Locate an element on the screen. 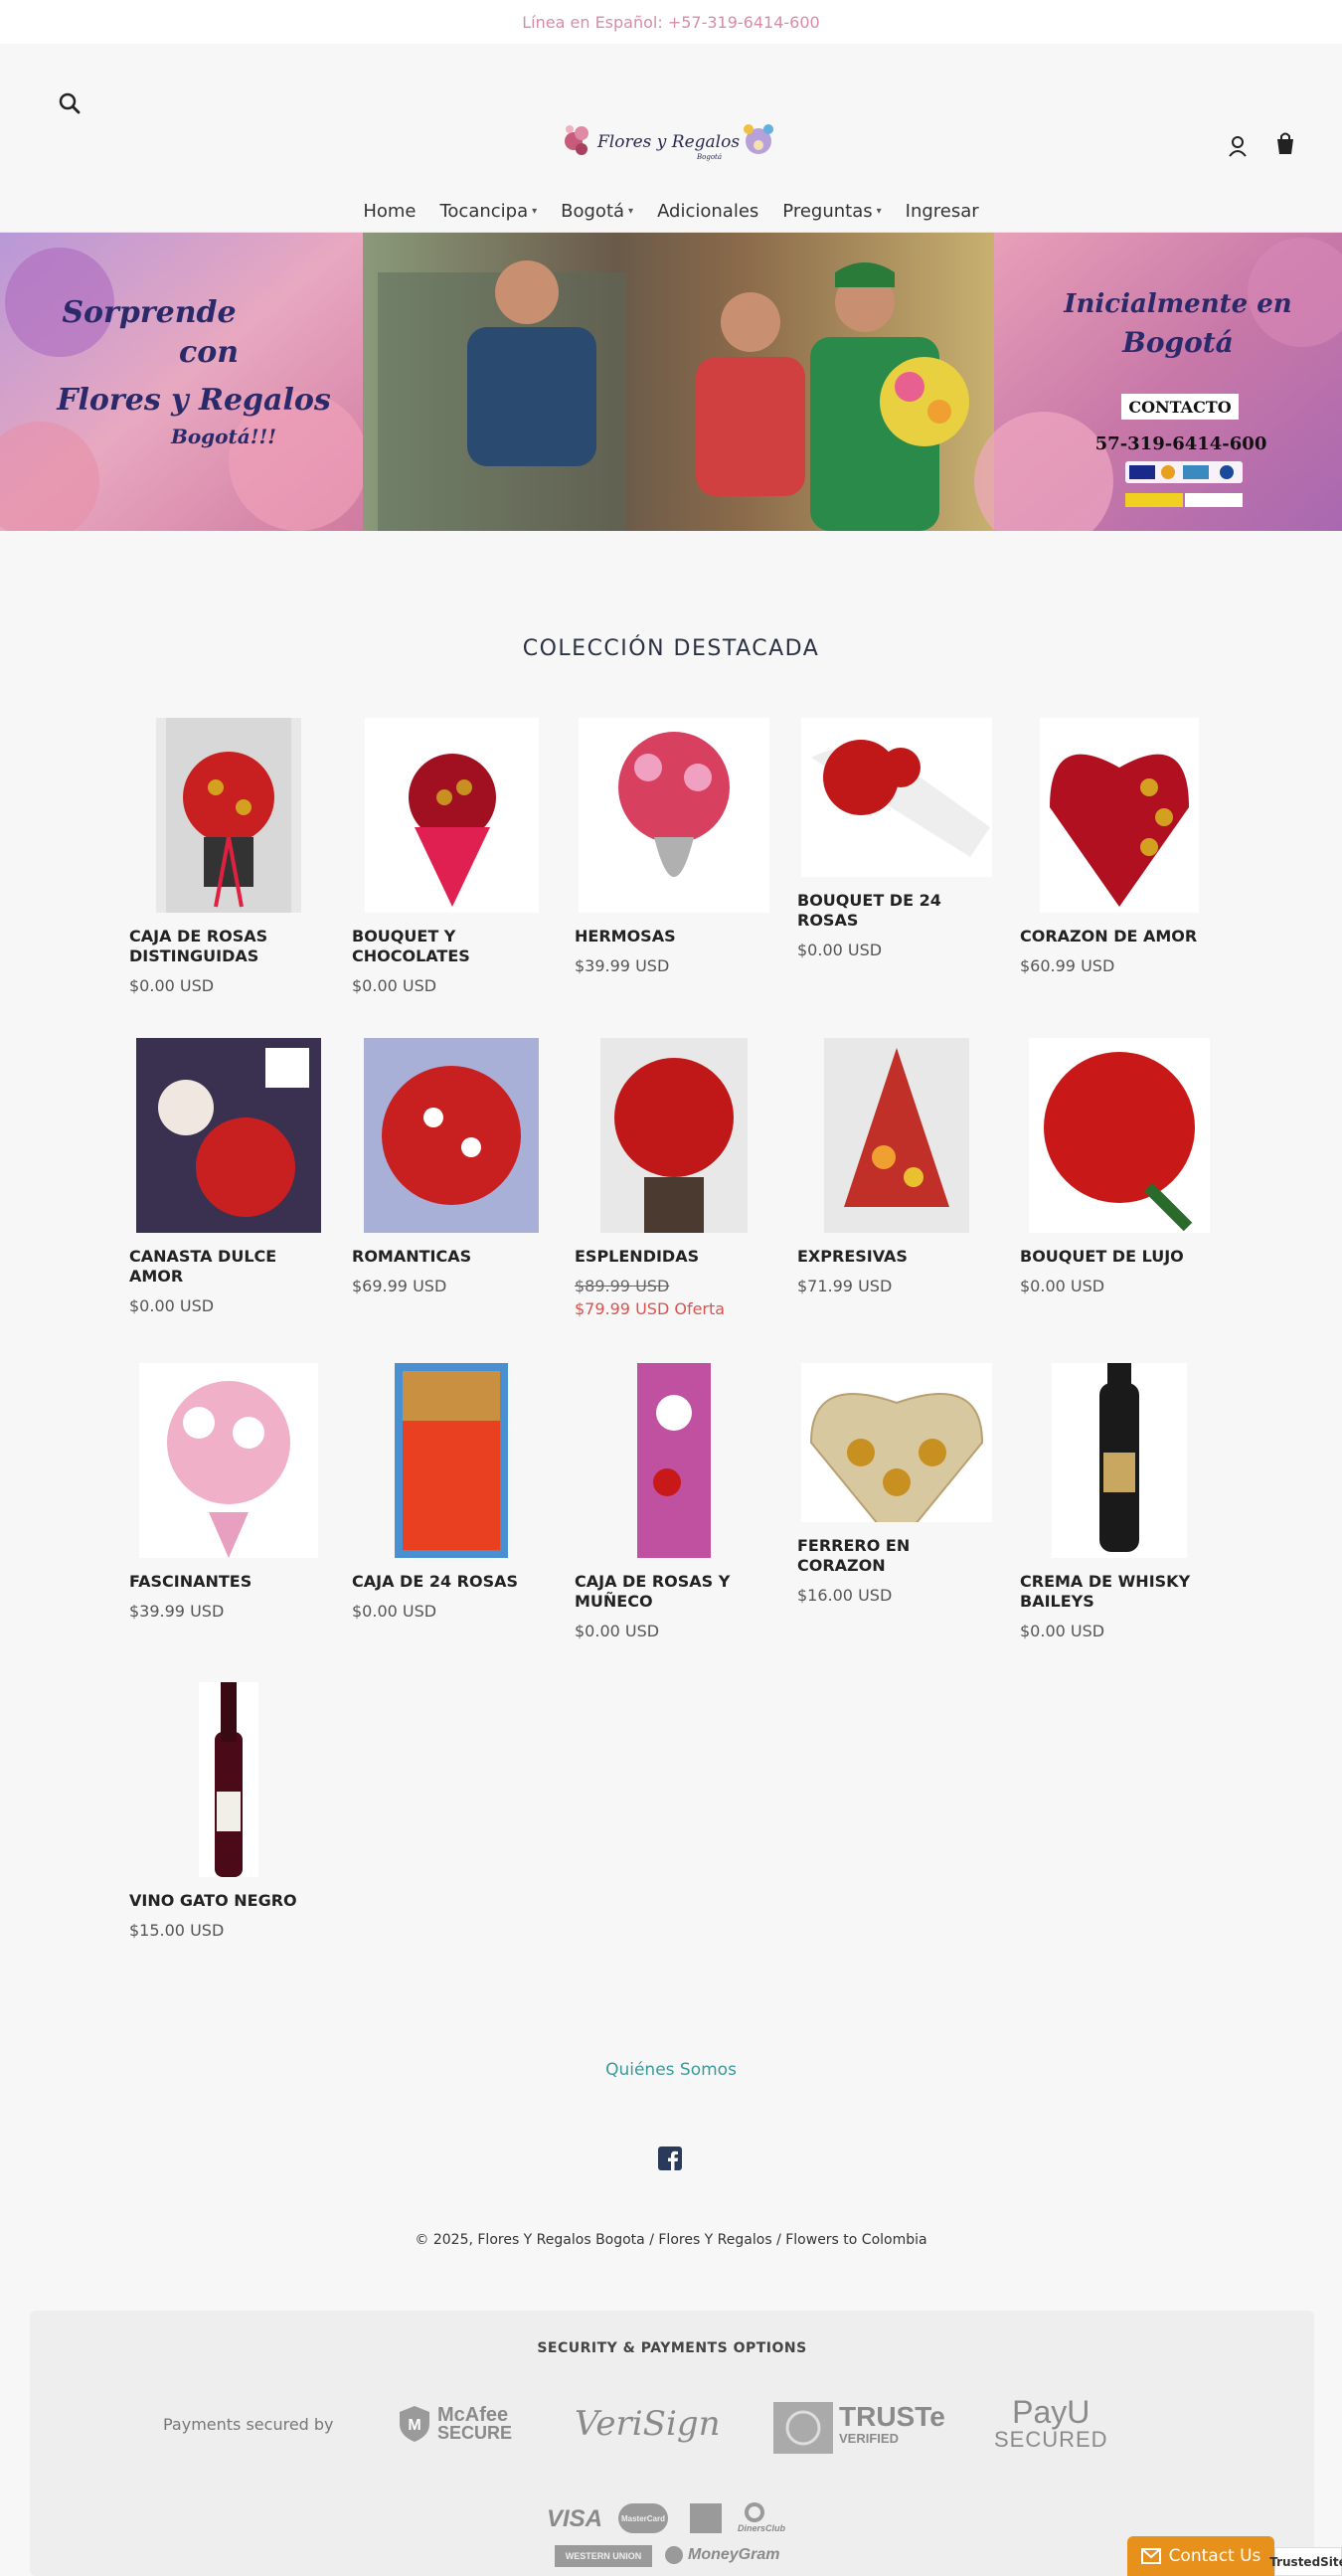 The image size is (1342, 2576). product-card: EXPRESIVAS $71.99 USD is located at coordinates (897, 1166).